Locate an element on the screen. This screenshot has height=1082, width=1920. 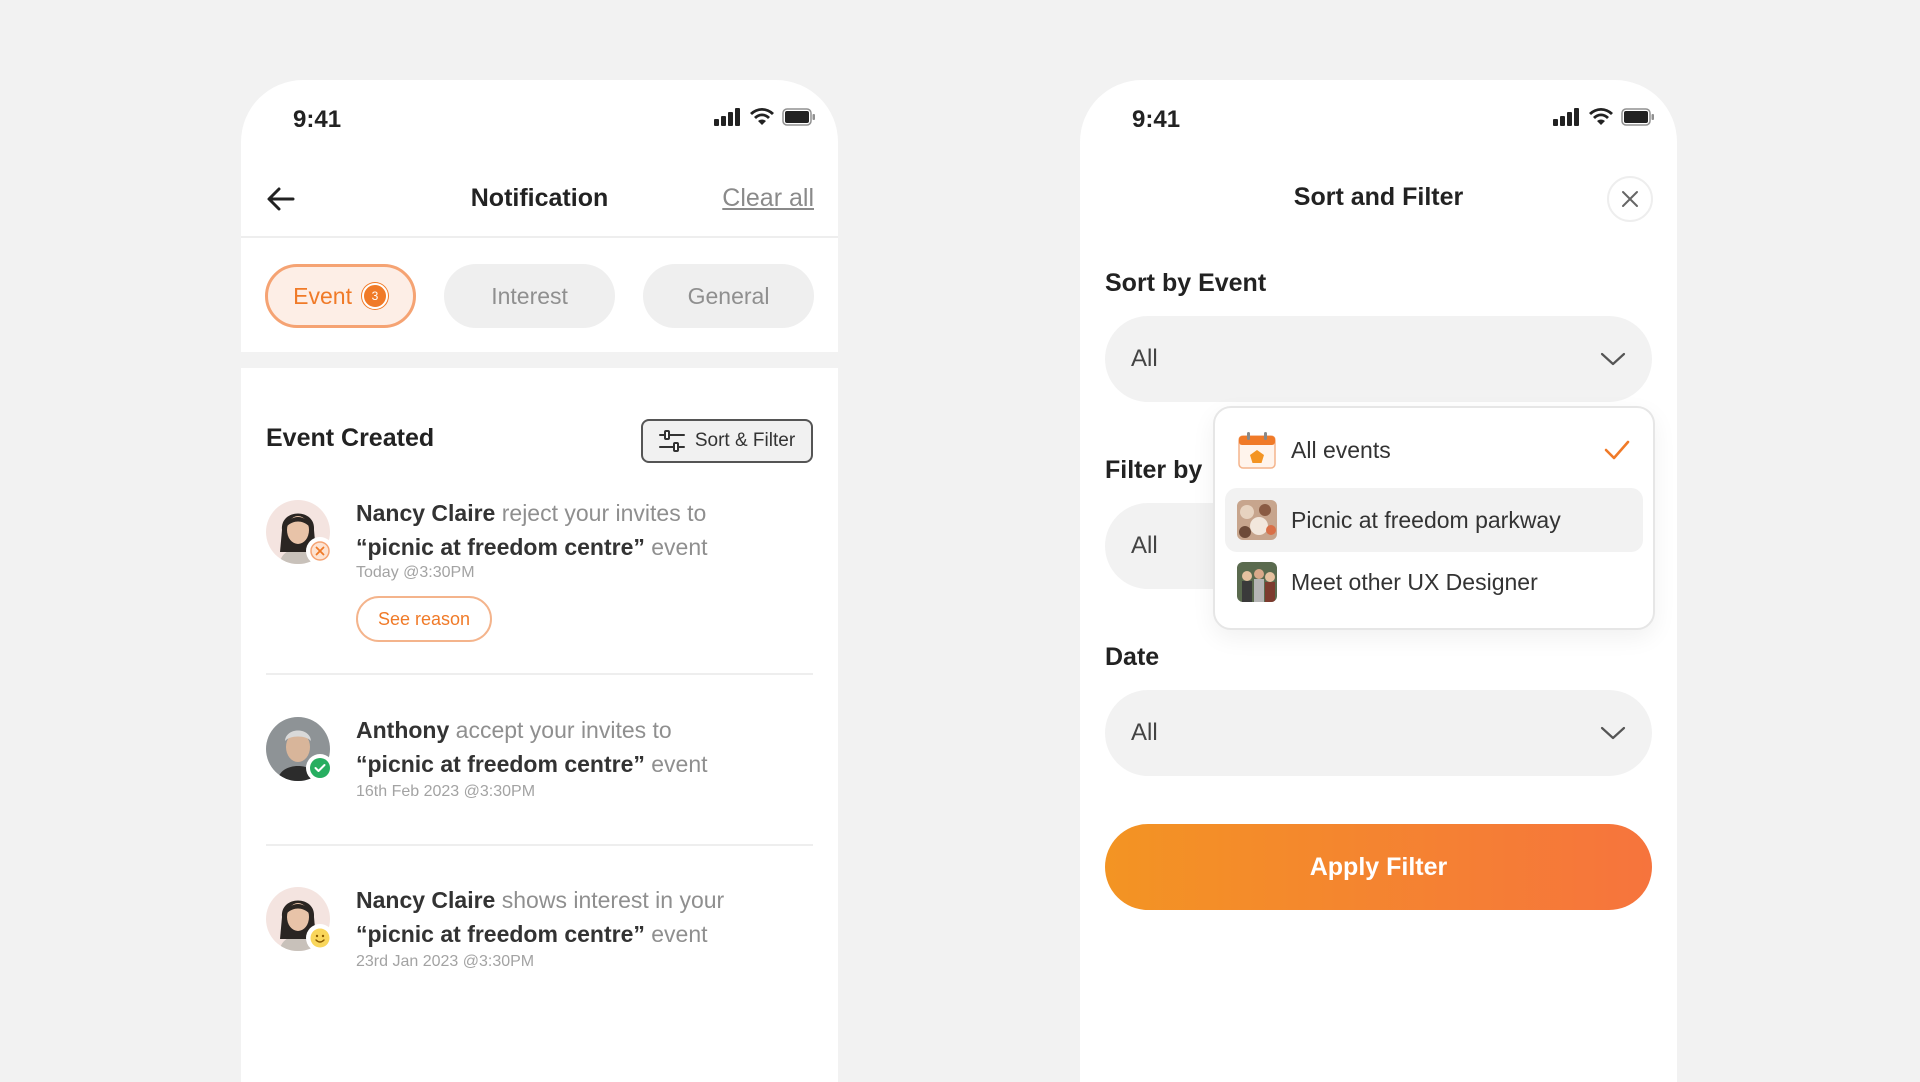
notification-time: Today @3:30PM is located at coordinates (415, 572).